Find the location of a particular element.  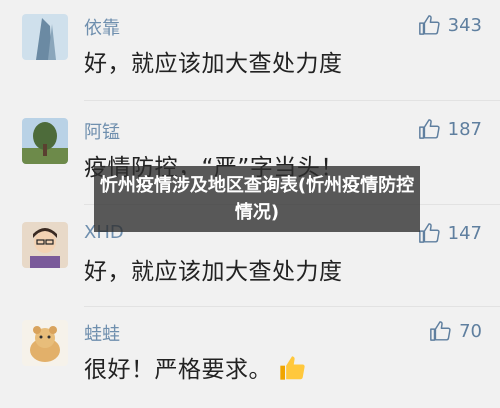

like-button: 70 is located at coordinates (455, 331).